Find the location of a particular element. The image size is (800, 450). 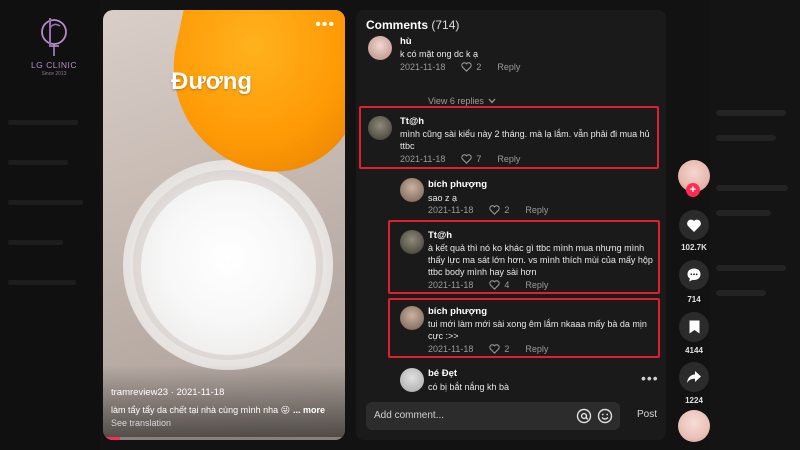

comment-meta: 2021-11-18 7 Reply is located at coordinates (460, 159).